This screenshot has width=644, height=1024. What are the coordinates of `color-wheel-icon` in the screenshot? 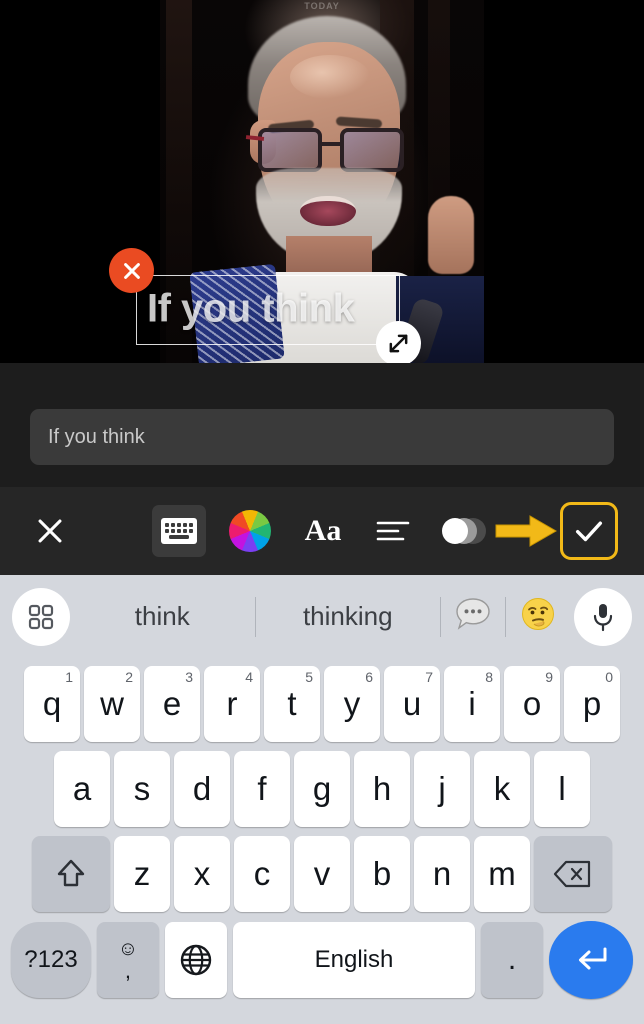 It's located at (250, 531).